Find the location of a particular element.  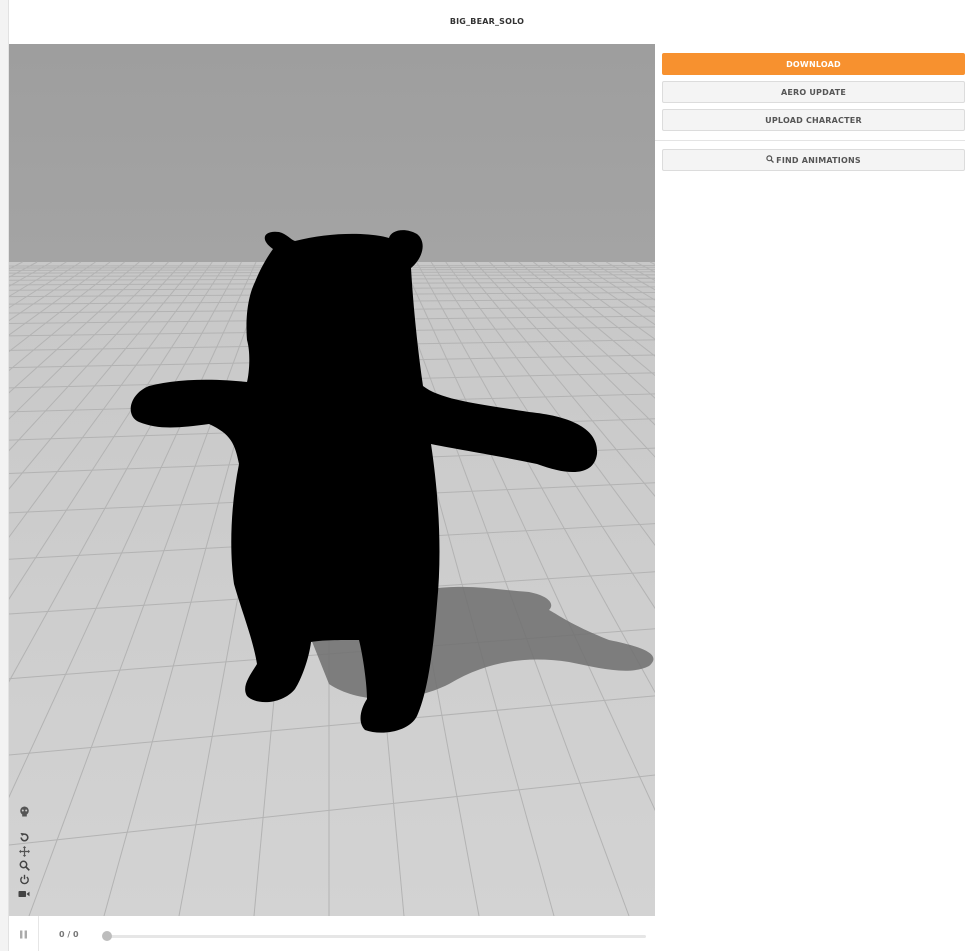

frame-counter: 0 / 0 is located at coordinates (69, 934).